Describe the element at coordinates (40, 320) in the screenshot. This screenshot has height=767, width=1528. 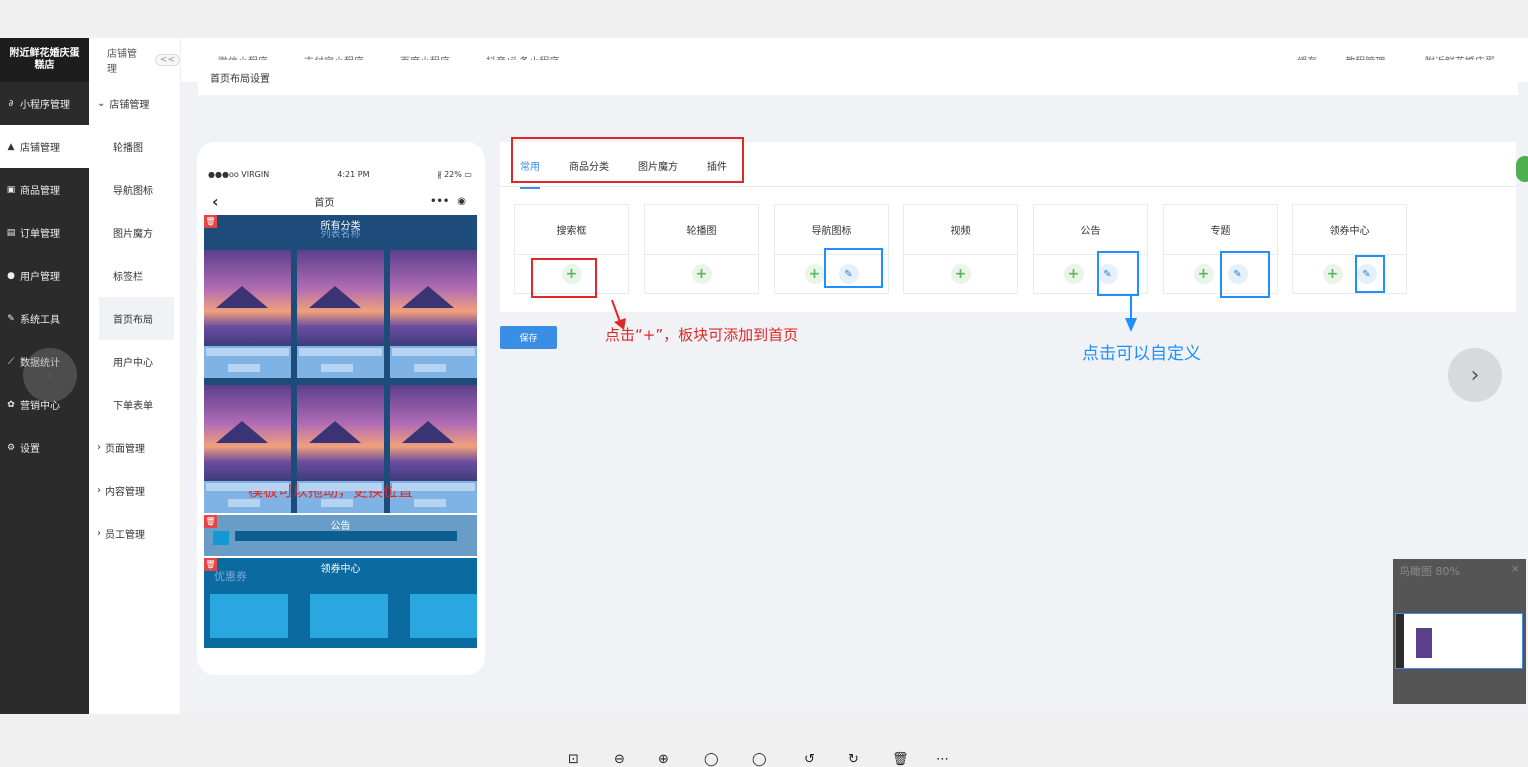
I see `sidebar-item-label: 系统工具` at that location.